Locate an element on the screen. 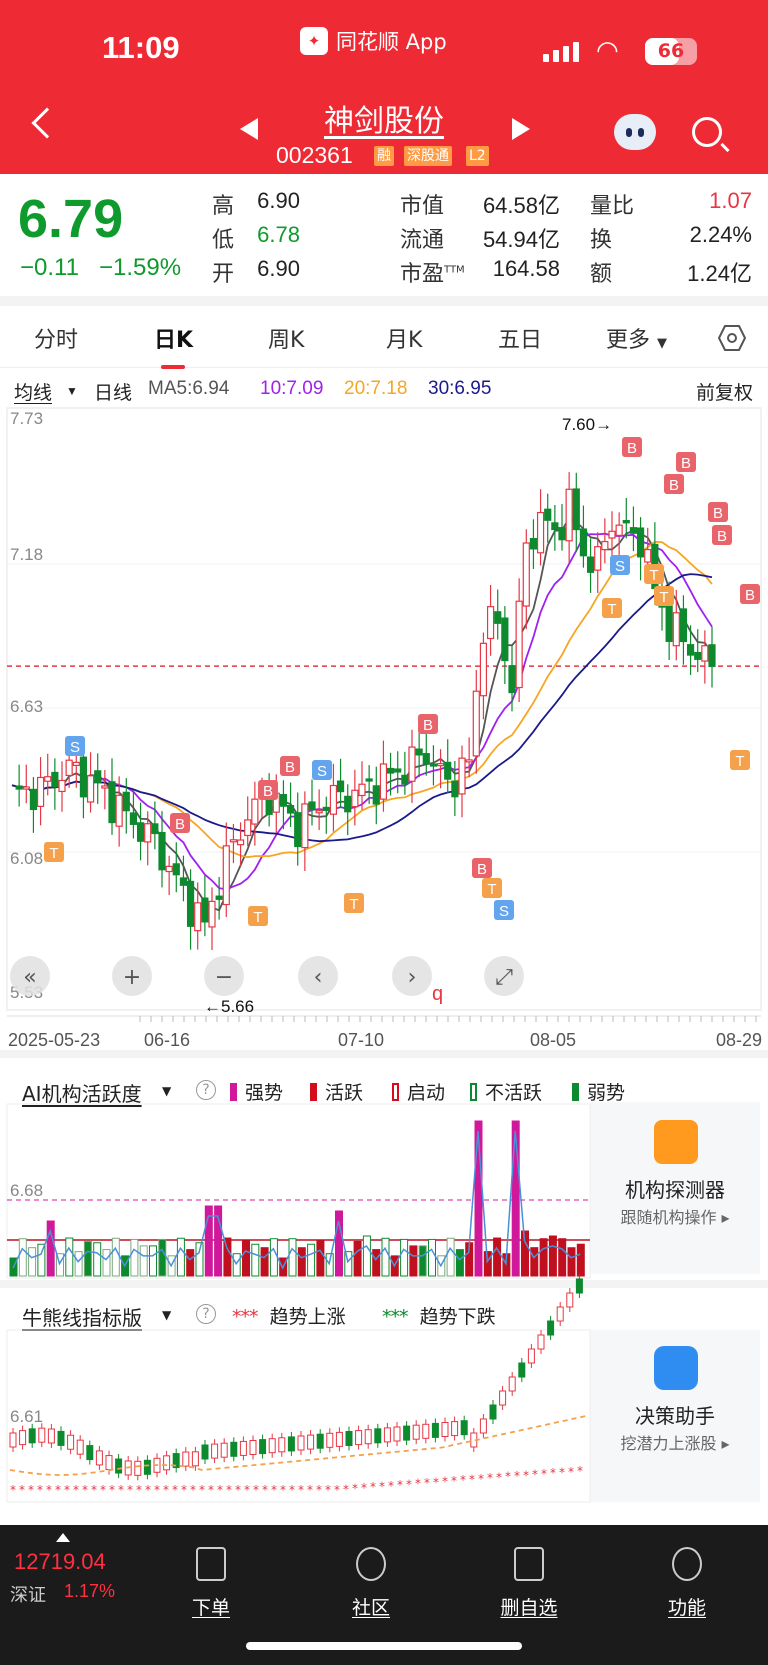 This screenshot has height=1665, width=768. decision-assistant-card: 决策助手 挖潜力上涨股 ▸ is located at coordinates (675, 1416).